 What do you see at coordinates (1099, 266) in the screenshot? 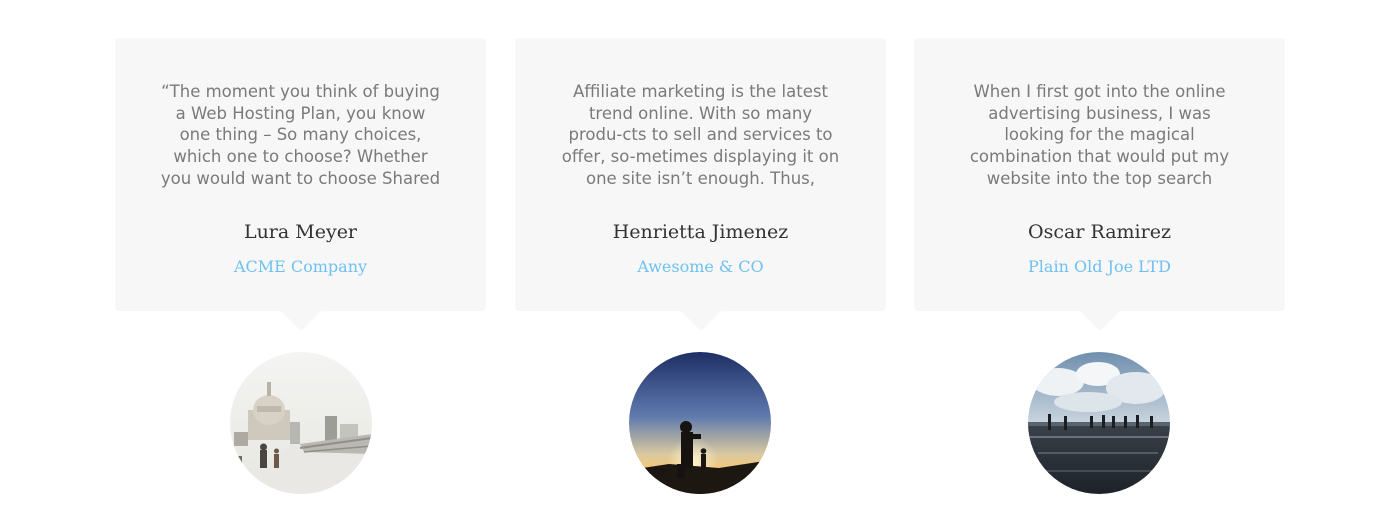
I see `company-link: Plain Old Joe LTD` at bounding box center [1099, 266].